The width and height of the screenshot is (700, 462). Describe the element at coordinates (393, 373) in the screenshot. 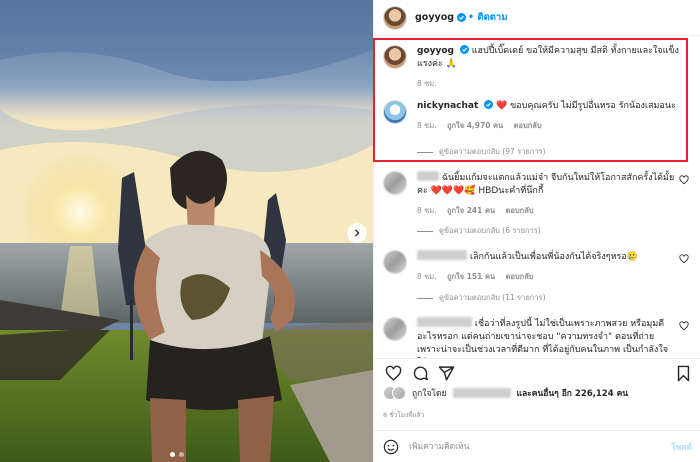

I see `heart-icon` at that location.